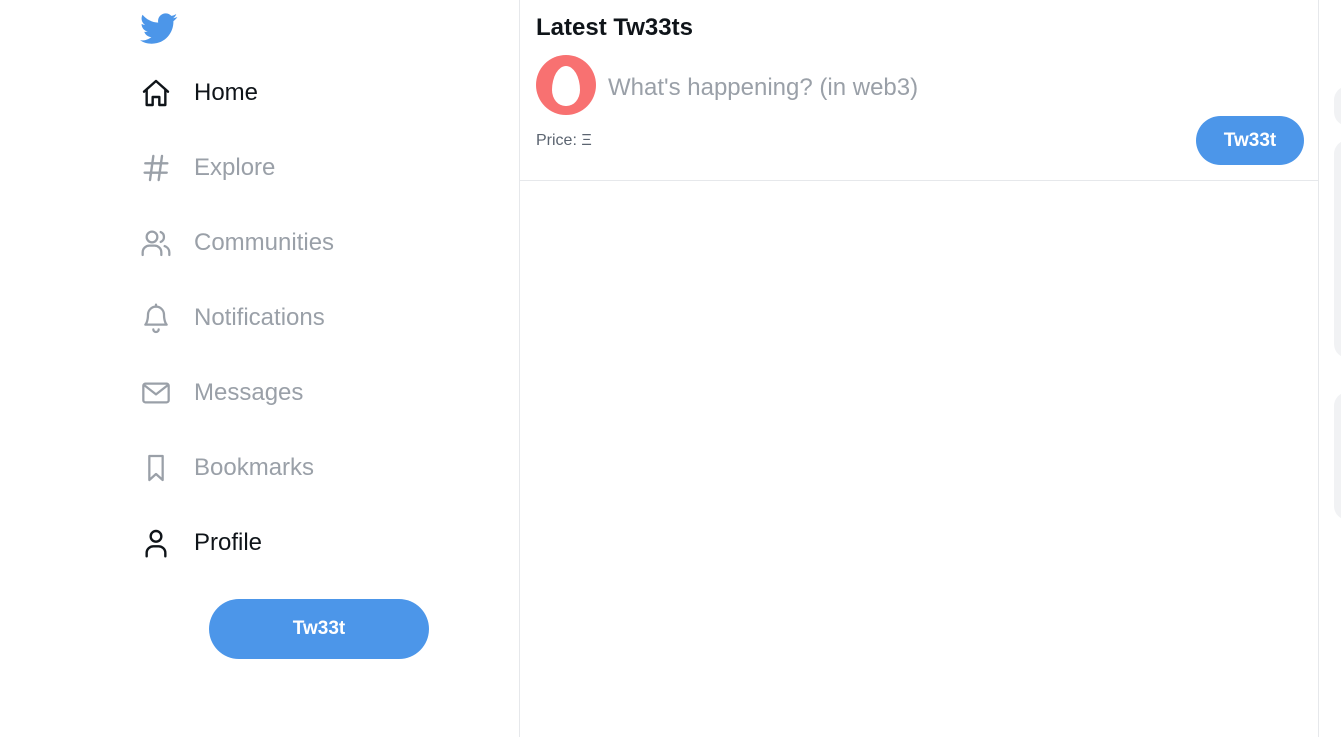  What do you see at coordinates (156, 93) in the screenshot?
I see `home-icon` at bounding box center [156, 93].